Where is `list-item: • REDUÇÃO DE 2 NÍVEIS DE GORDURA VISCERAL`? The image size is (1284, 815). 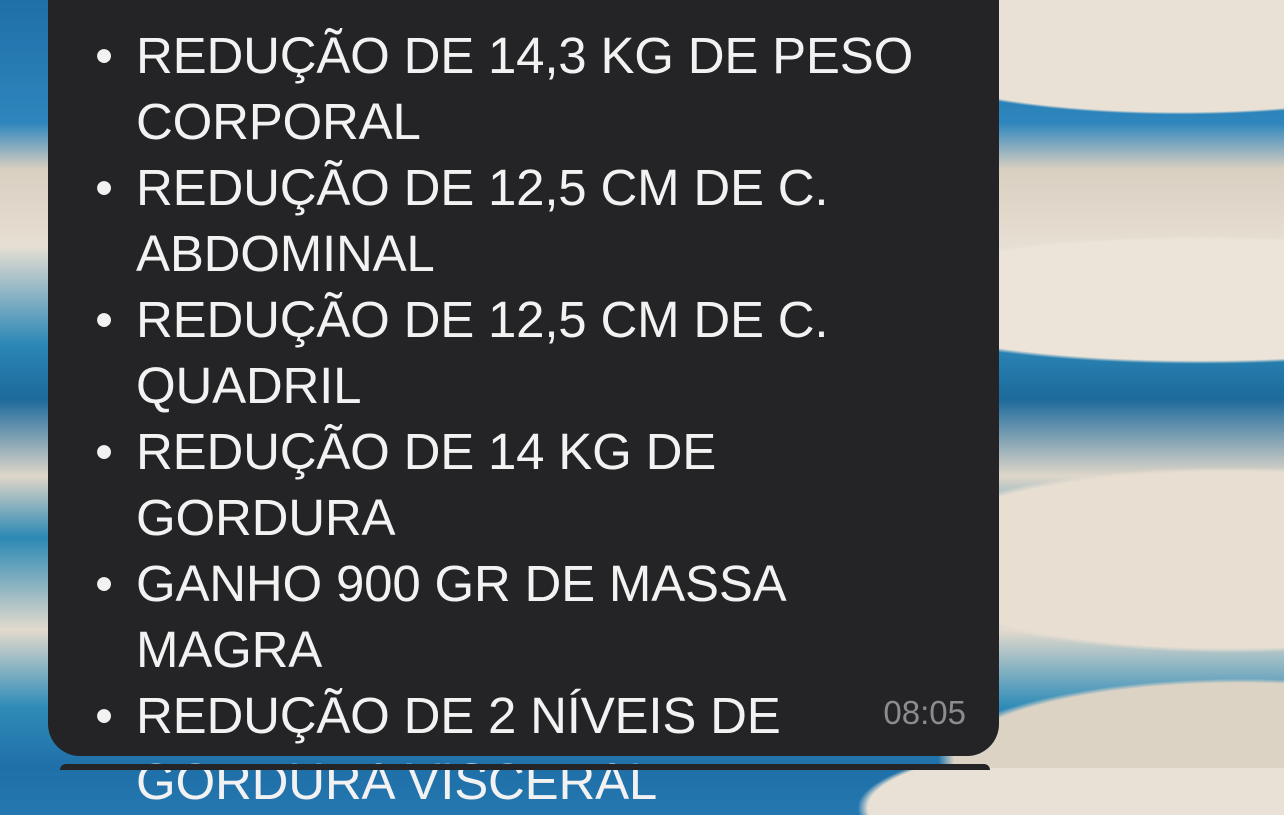
list-item: • REDUÇÃO DE 2 NÍVEIS DE GORDURA VISCERAL is located at coordinates (513, 749).